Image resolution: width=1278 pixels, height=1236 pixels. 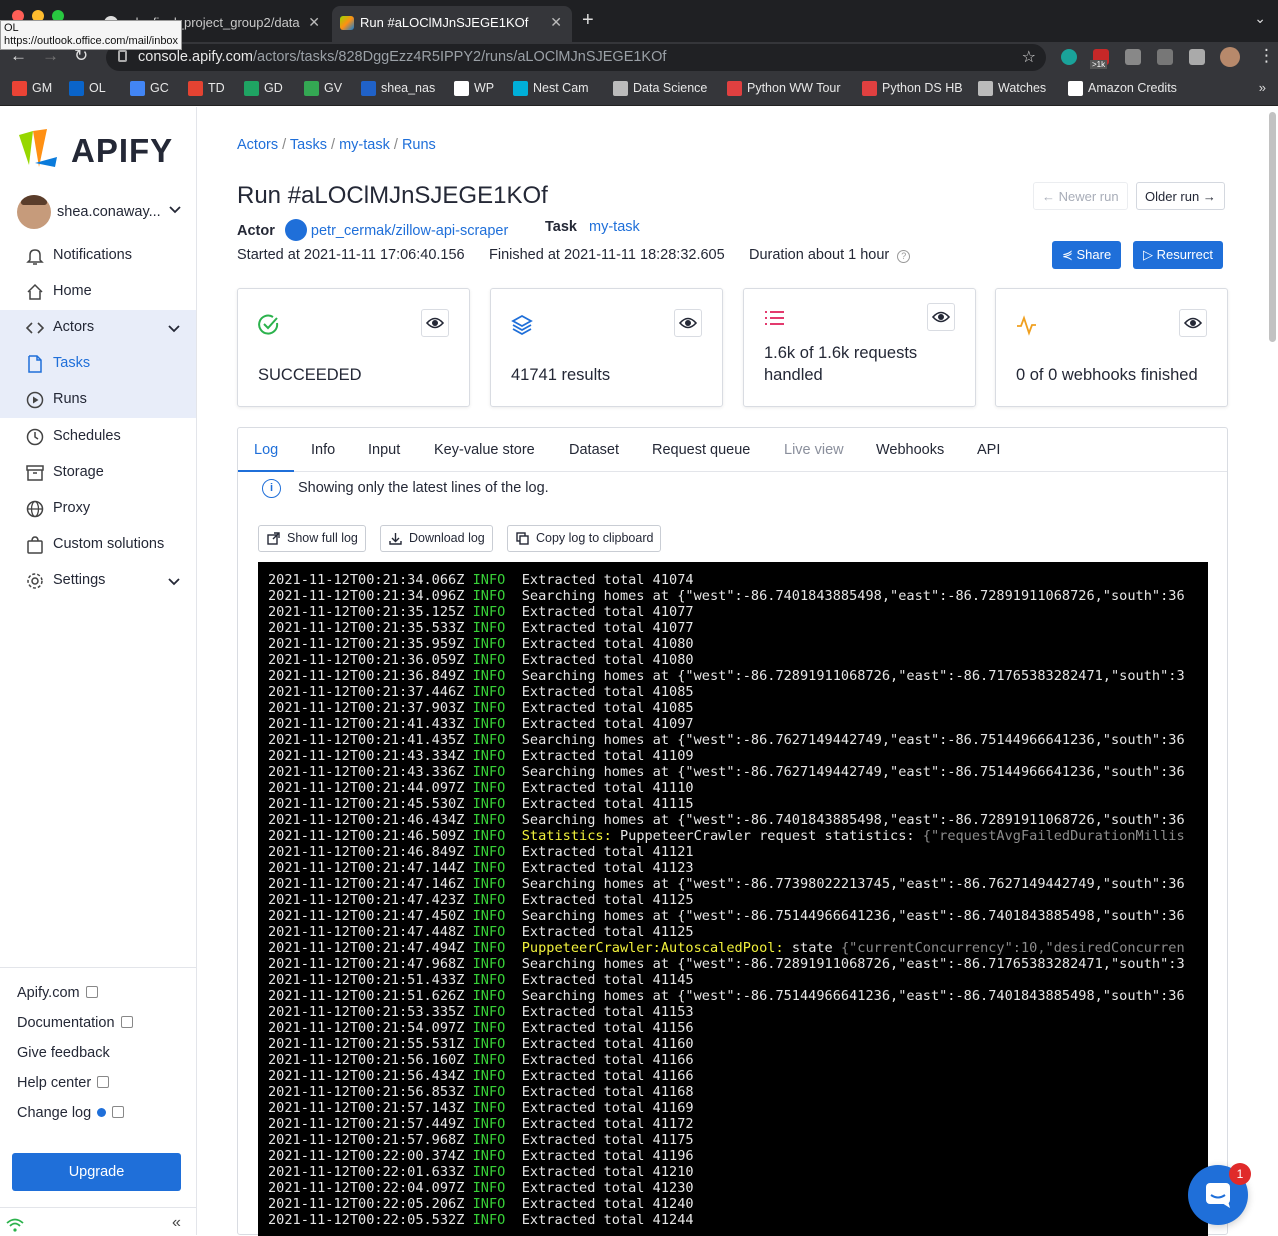 What do you see at coordinates (87, 88) in the screenshot?
I see `bookmark-item: OL` at bounding box center [87, 88].